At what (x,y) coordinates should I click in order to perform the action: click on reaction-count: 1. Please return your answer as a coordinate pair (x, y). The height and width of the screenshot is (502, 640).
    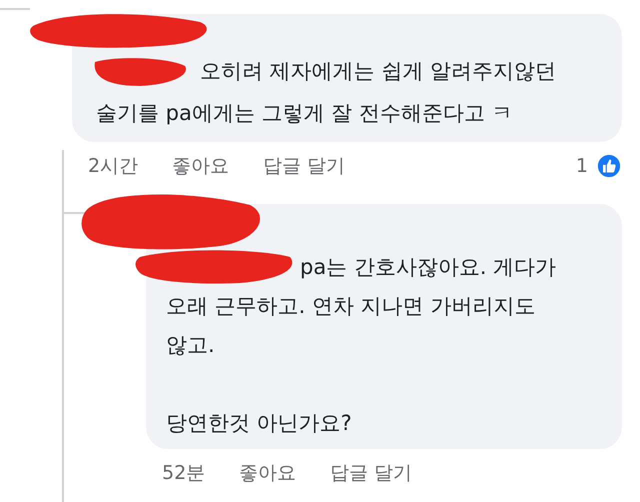
    Looking at the image, I should click on (582, 166).